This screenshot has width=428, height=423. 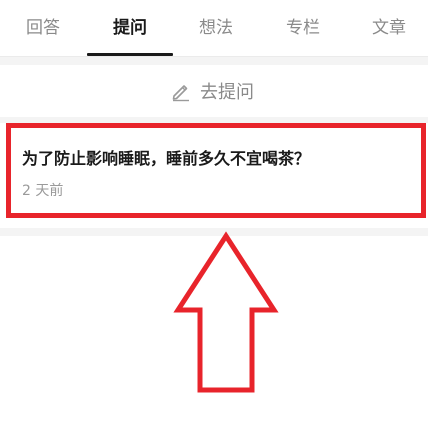 I want to click on tab-articles: 文章, so click(x=389, y=28).